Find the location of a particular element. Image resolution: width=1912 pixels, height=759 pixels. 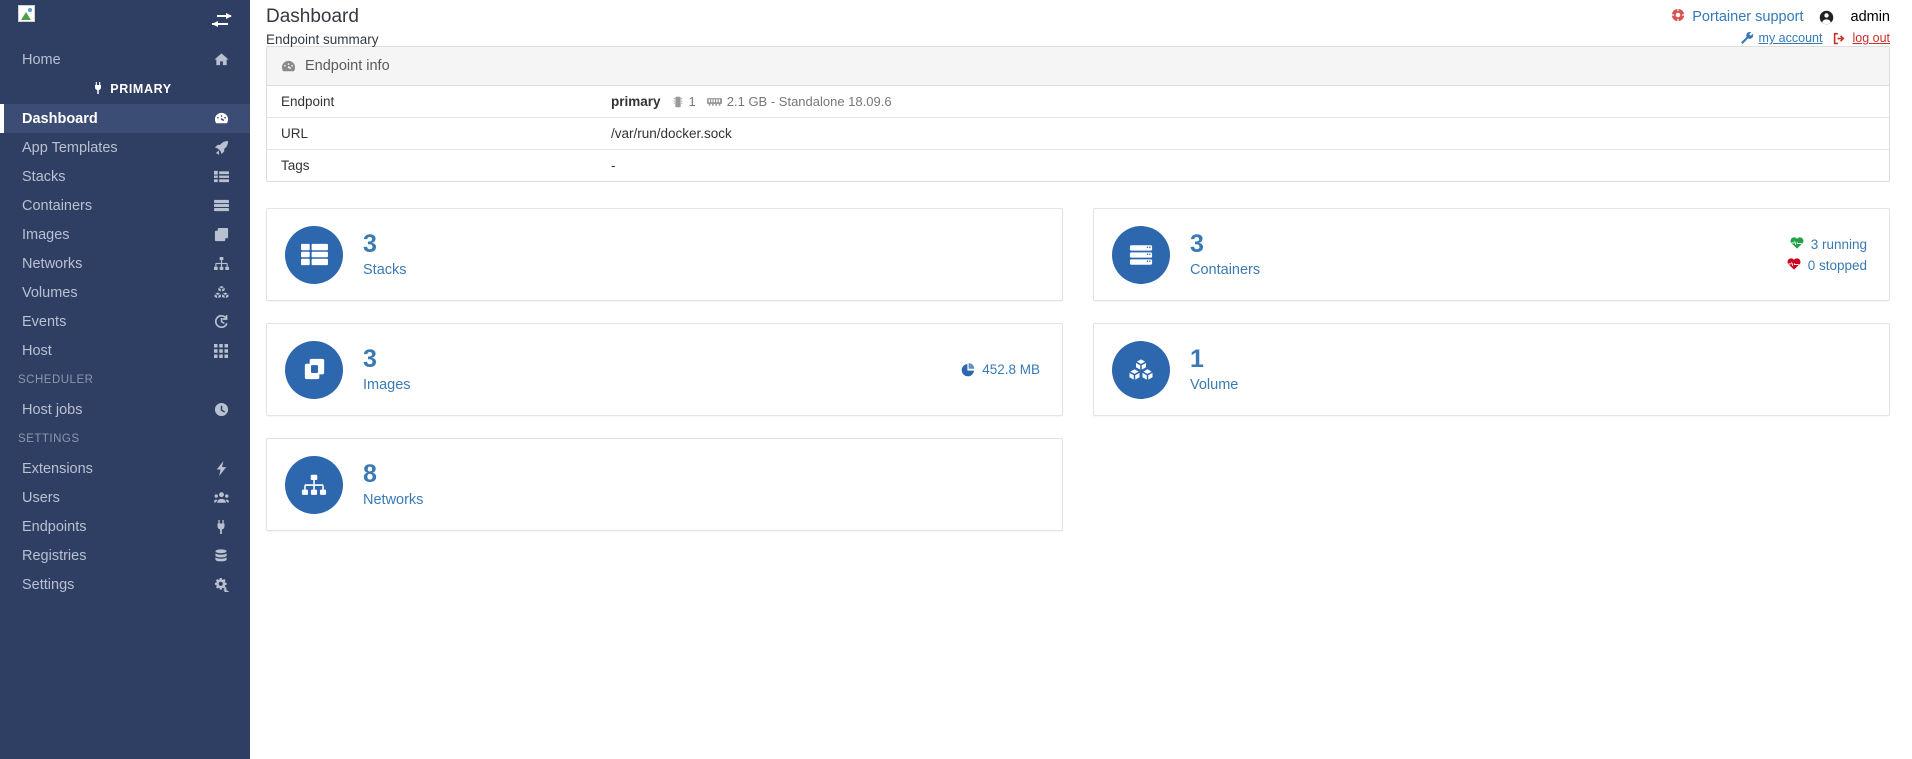

sidebar-endpoint-badge: PRIMARY is located at coordinates (125, 89).